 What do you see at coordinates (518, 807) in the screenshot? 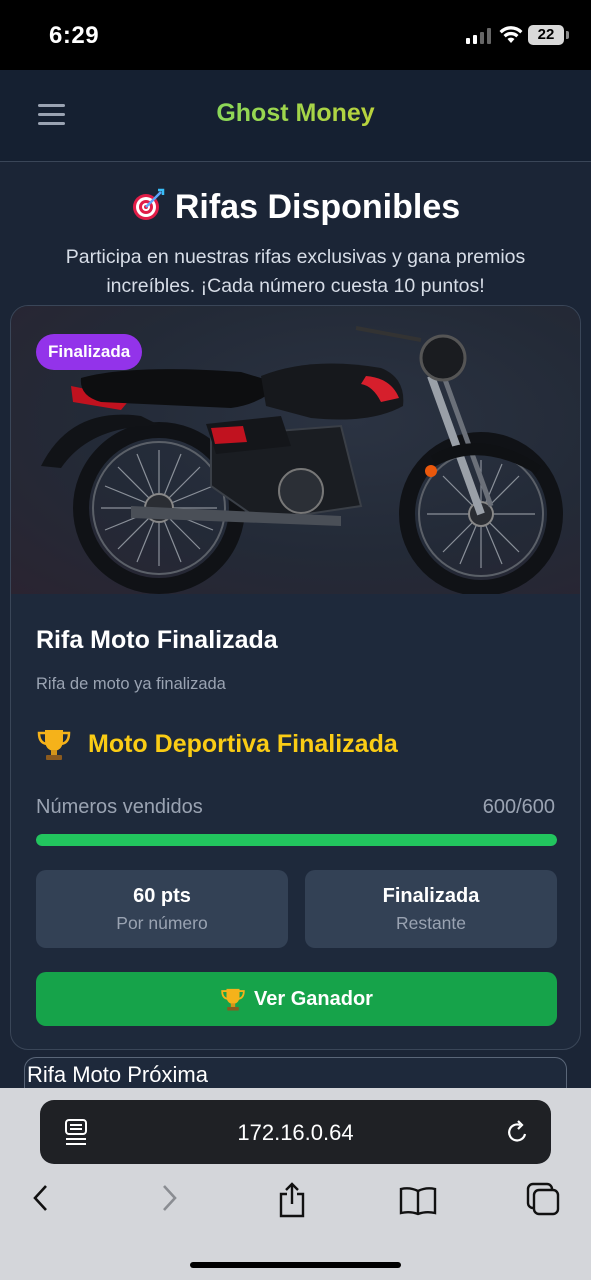
I see `sold-value: 600/600` at bounding box center [518, 807].